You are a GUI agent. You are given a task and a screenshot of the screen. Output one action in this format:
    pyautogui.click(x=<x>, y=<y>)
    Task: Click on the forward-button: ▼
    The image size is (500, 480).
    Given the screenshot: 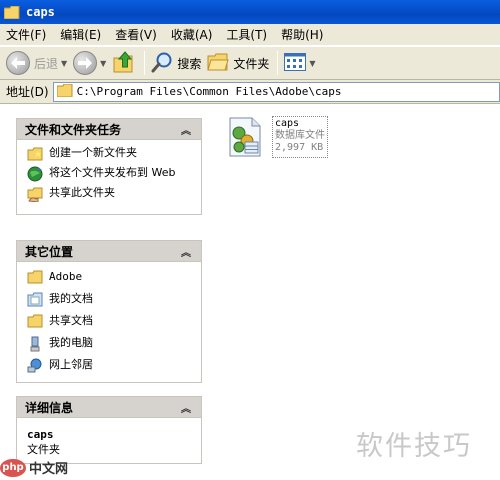 What is the action you would take?
    pyautogui.click(x=89, y=63)
    